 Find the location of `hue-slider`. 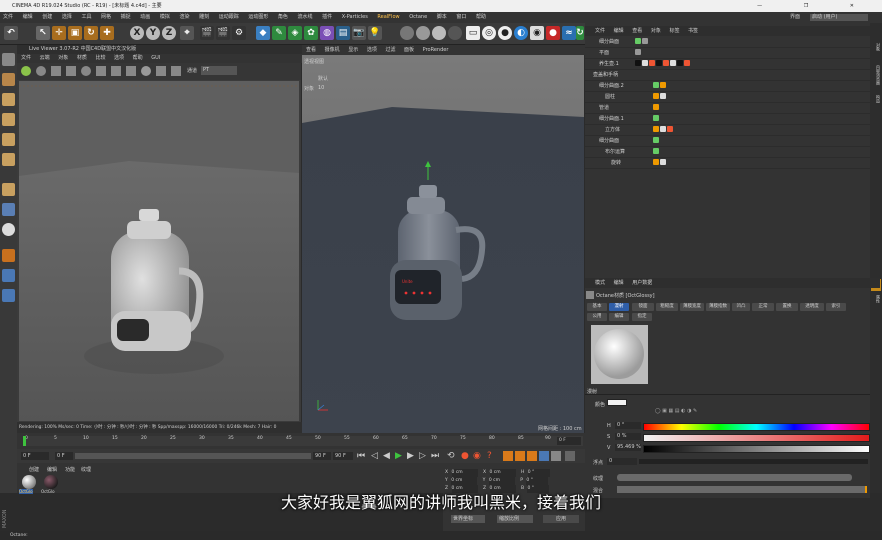

hue-slider is located at coordinates (756, 427).